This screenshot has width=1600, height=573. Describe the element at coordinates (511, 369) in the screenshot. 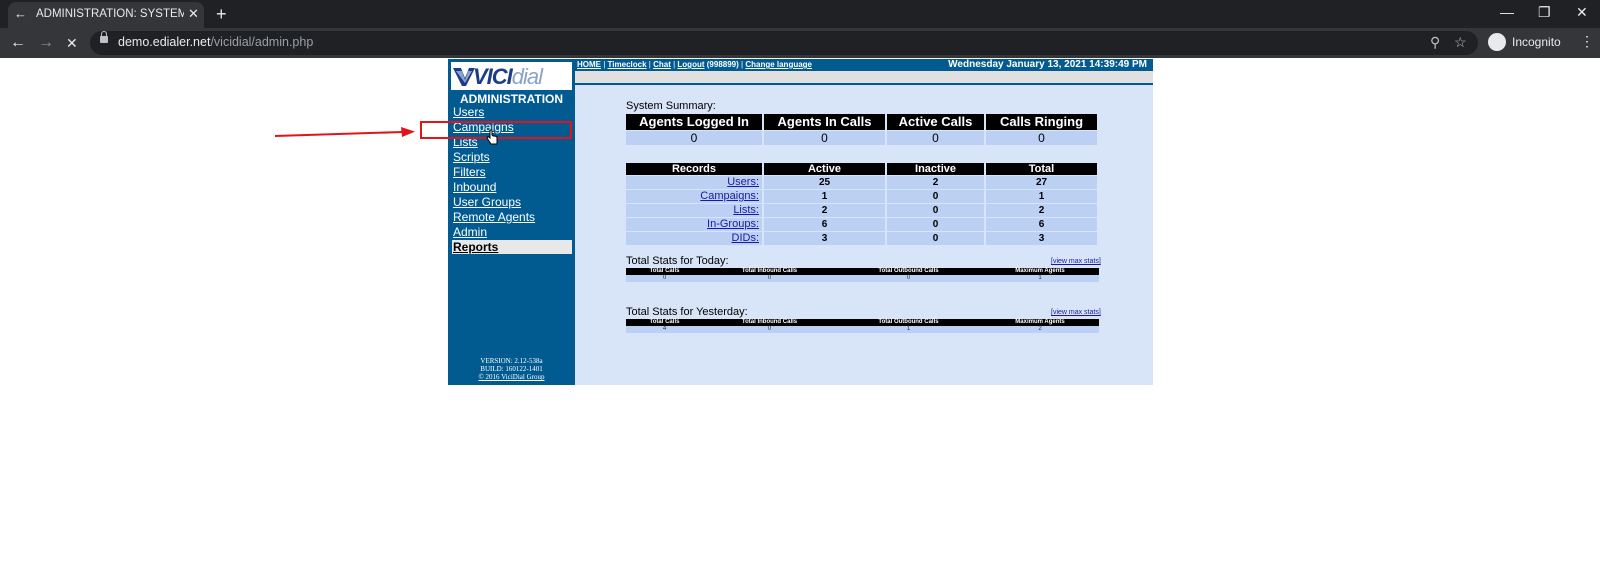

I see `build-text: BUILD: 160122-1401` at that location.